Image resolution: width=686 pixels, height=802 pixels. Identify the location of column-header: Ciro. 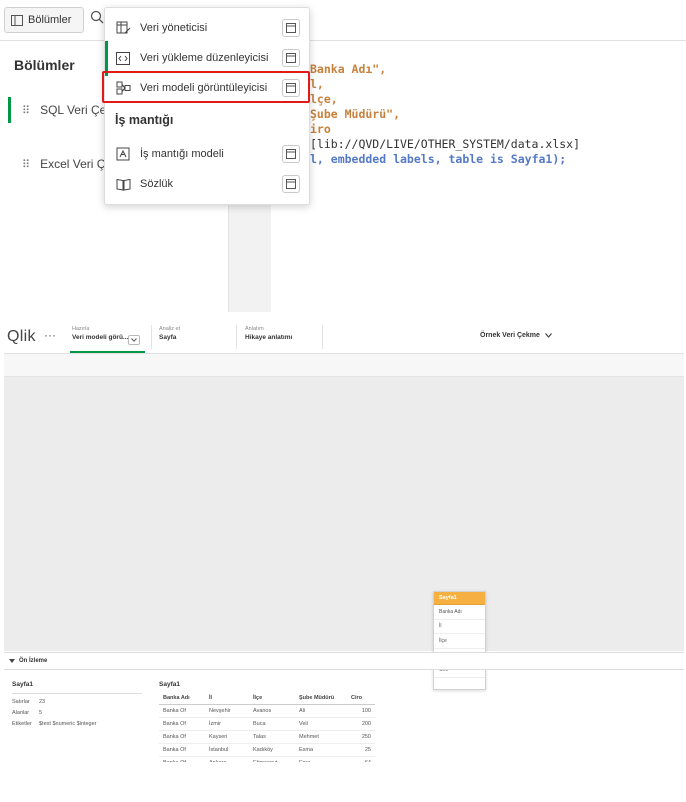
(361, 698).